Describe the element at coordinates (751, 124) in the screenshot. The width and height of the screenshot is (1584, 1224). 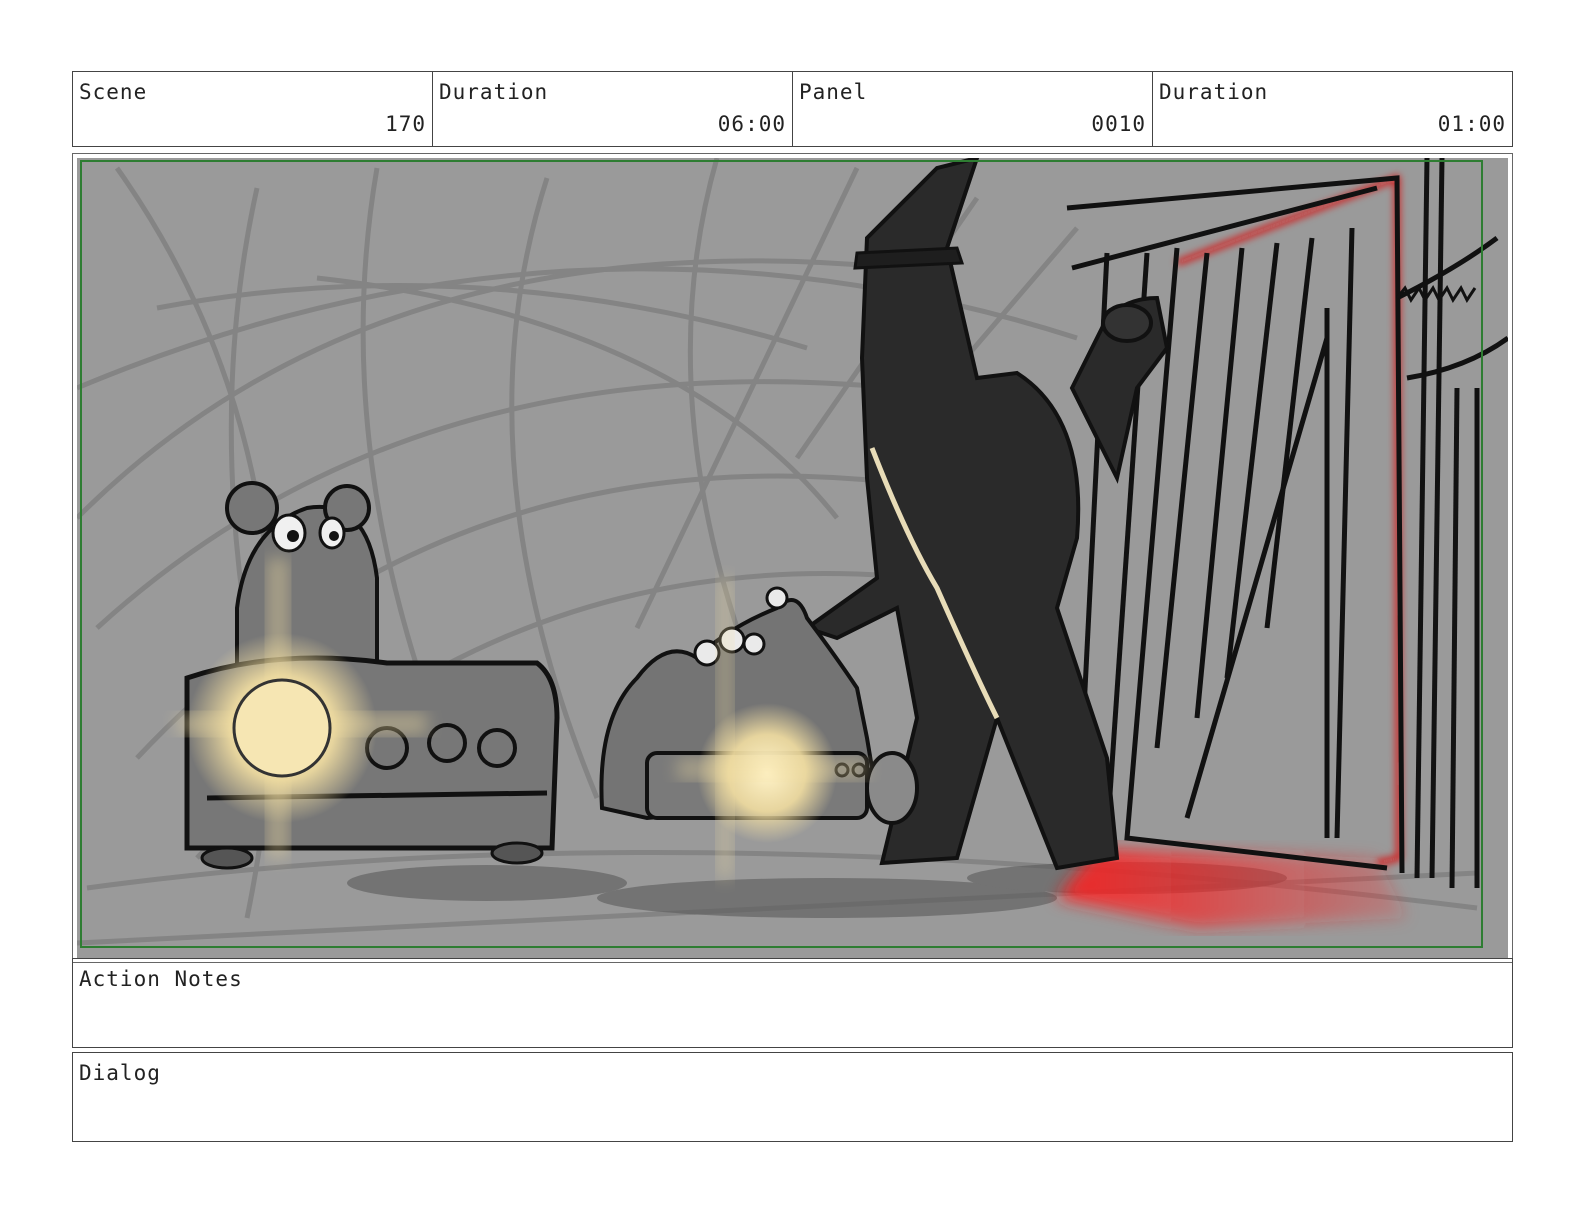
I see `scene-duration-value: 06:00` at that location.